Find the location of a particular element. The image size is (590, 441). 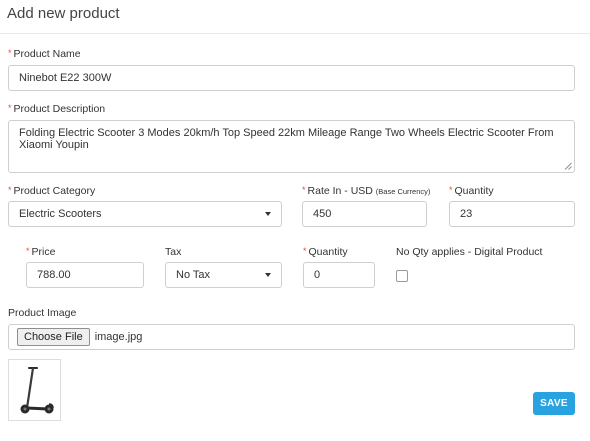

digital-product-label: No Qty applies - Digital Product is located at coordinates (469, 252).